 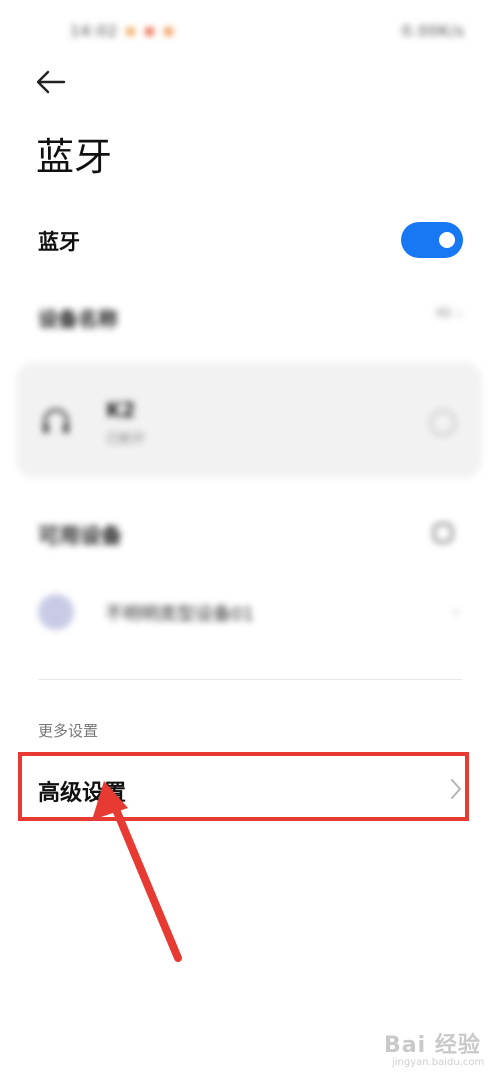 I want to click on status-bar-indicators: 0.00K/s, so click(x=433, y=31).